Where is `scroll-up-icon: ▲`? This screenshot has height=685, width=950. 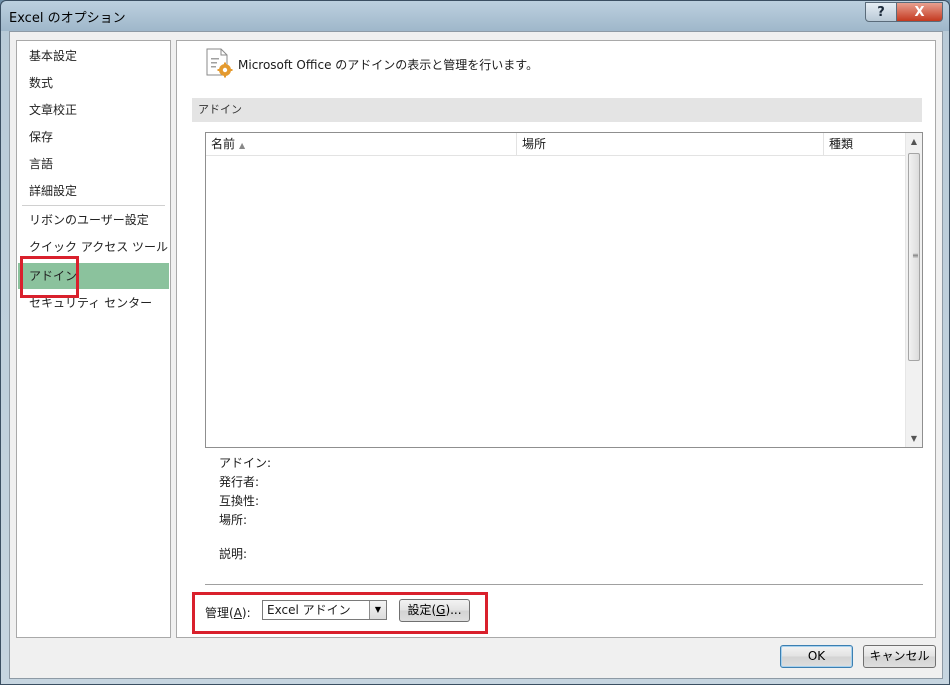 scroll-up-icon: ▲ is located at coordinates (914, 141).